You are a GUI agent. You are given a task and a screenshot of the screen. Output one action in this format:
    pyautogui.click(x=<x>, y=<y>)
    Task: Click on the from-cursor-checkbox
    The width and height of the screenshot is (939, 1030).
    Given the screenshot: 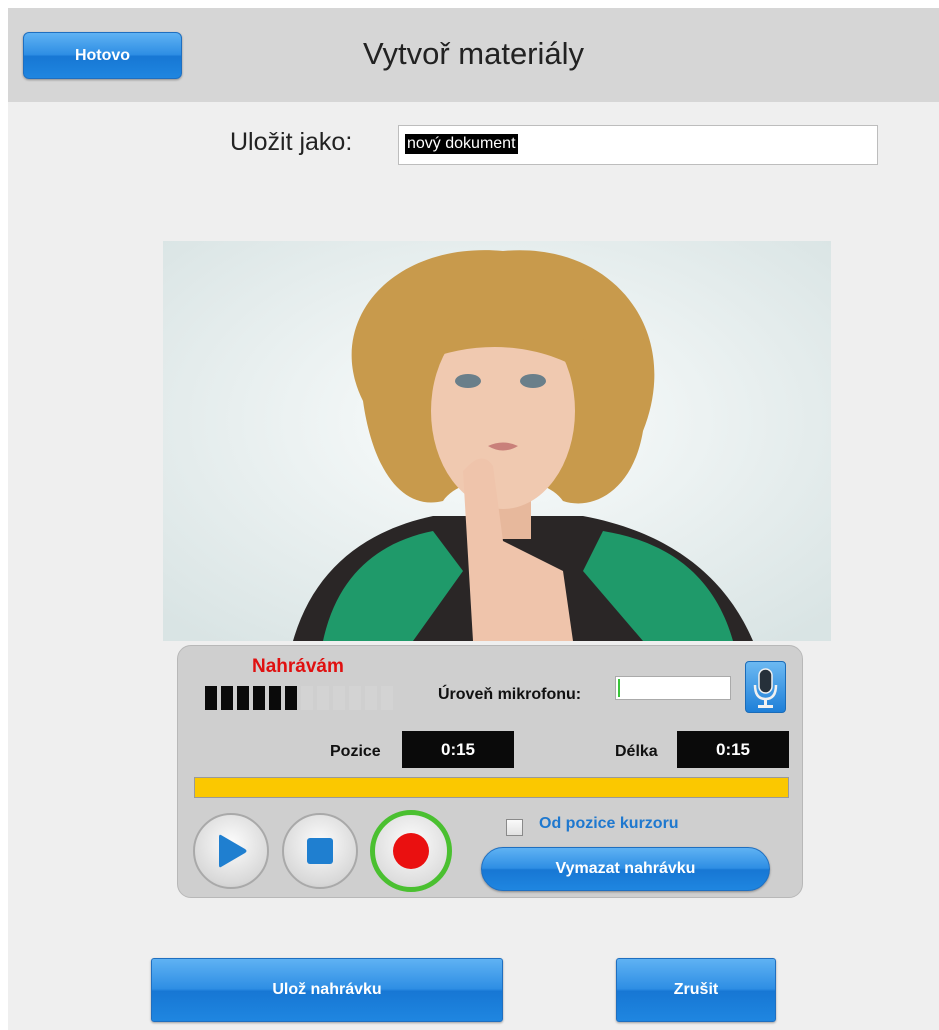 What is the action you would take?
    pyautogui.click(x=514, y=827)
    